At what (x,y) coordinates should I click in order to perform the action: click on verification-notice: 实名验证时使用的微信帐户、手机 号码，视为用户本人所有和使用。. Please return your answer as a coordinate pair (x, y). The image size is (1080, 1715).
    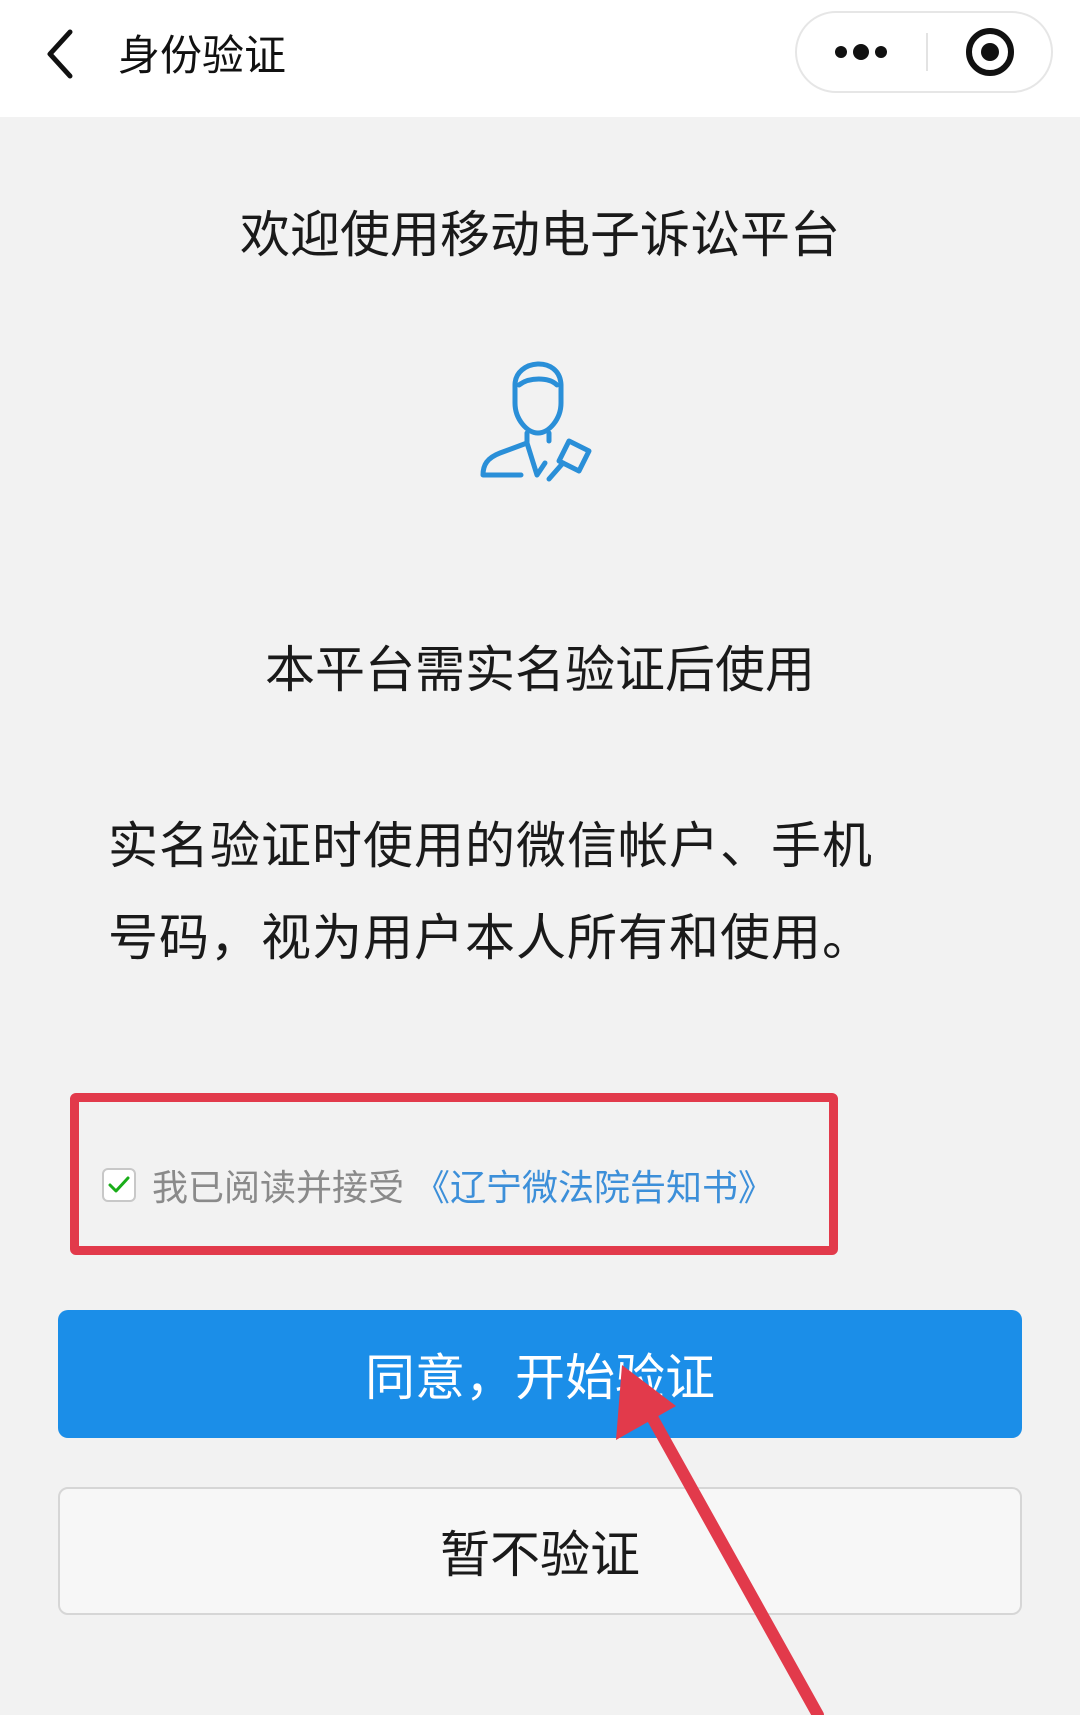
    Looking at the image, I should click on (548, 892).